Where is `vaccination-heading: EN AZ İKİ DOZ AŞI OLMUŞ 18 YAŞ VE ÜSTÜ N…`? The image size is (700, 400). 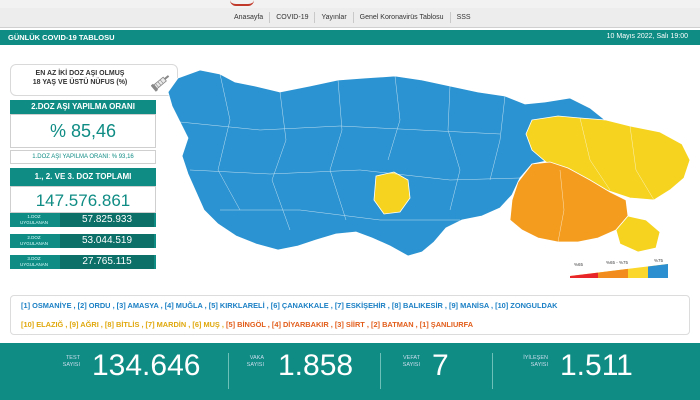
vaccination-heading: EN AZ İKİ DOZ AŞI OLMUŞ 18 YAŞ VE ÜSTÜ N… is located at coordinates (80, 78).